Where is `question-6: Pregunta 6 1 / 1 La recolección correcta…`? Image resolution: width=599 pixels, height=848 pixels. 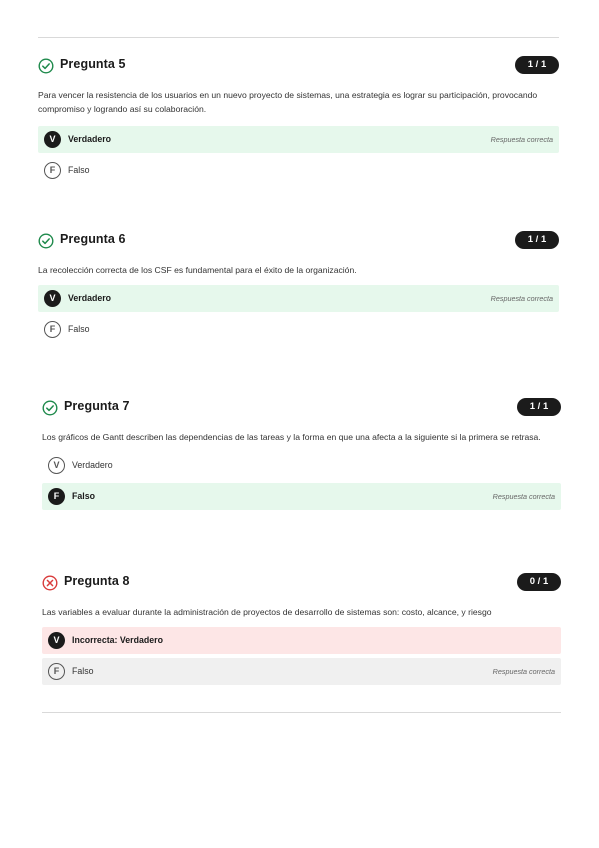 question-6: Pregunta 6 1 / 1 La recolección correcta… is located at coordinates (298, 287).